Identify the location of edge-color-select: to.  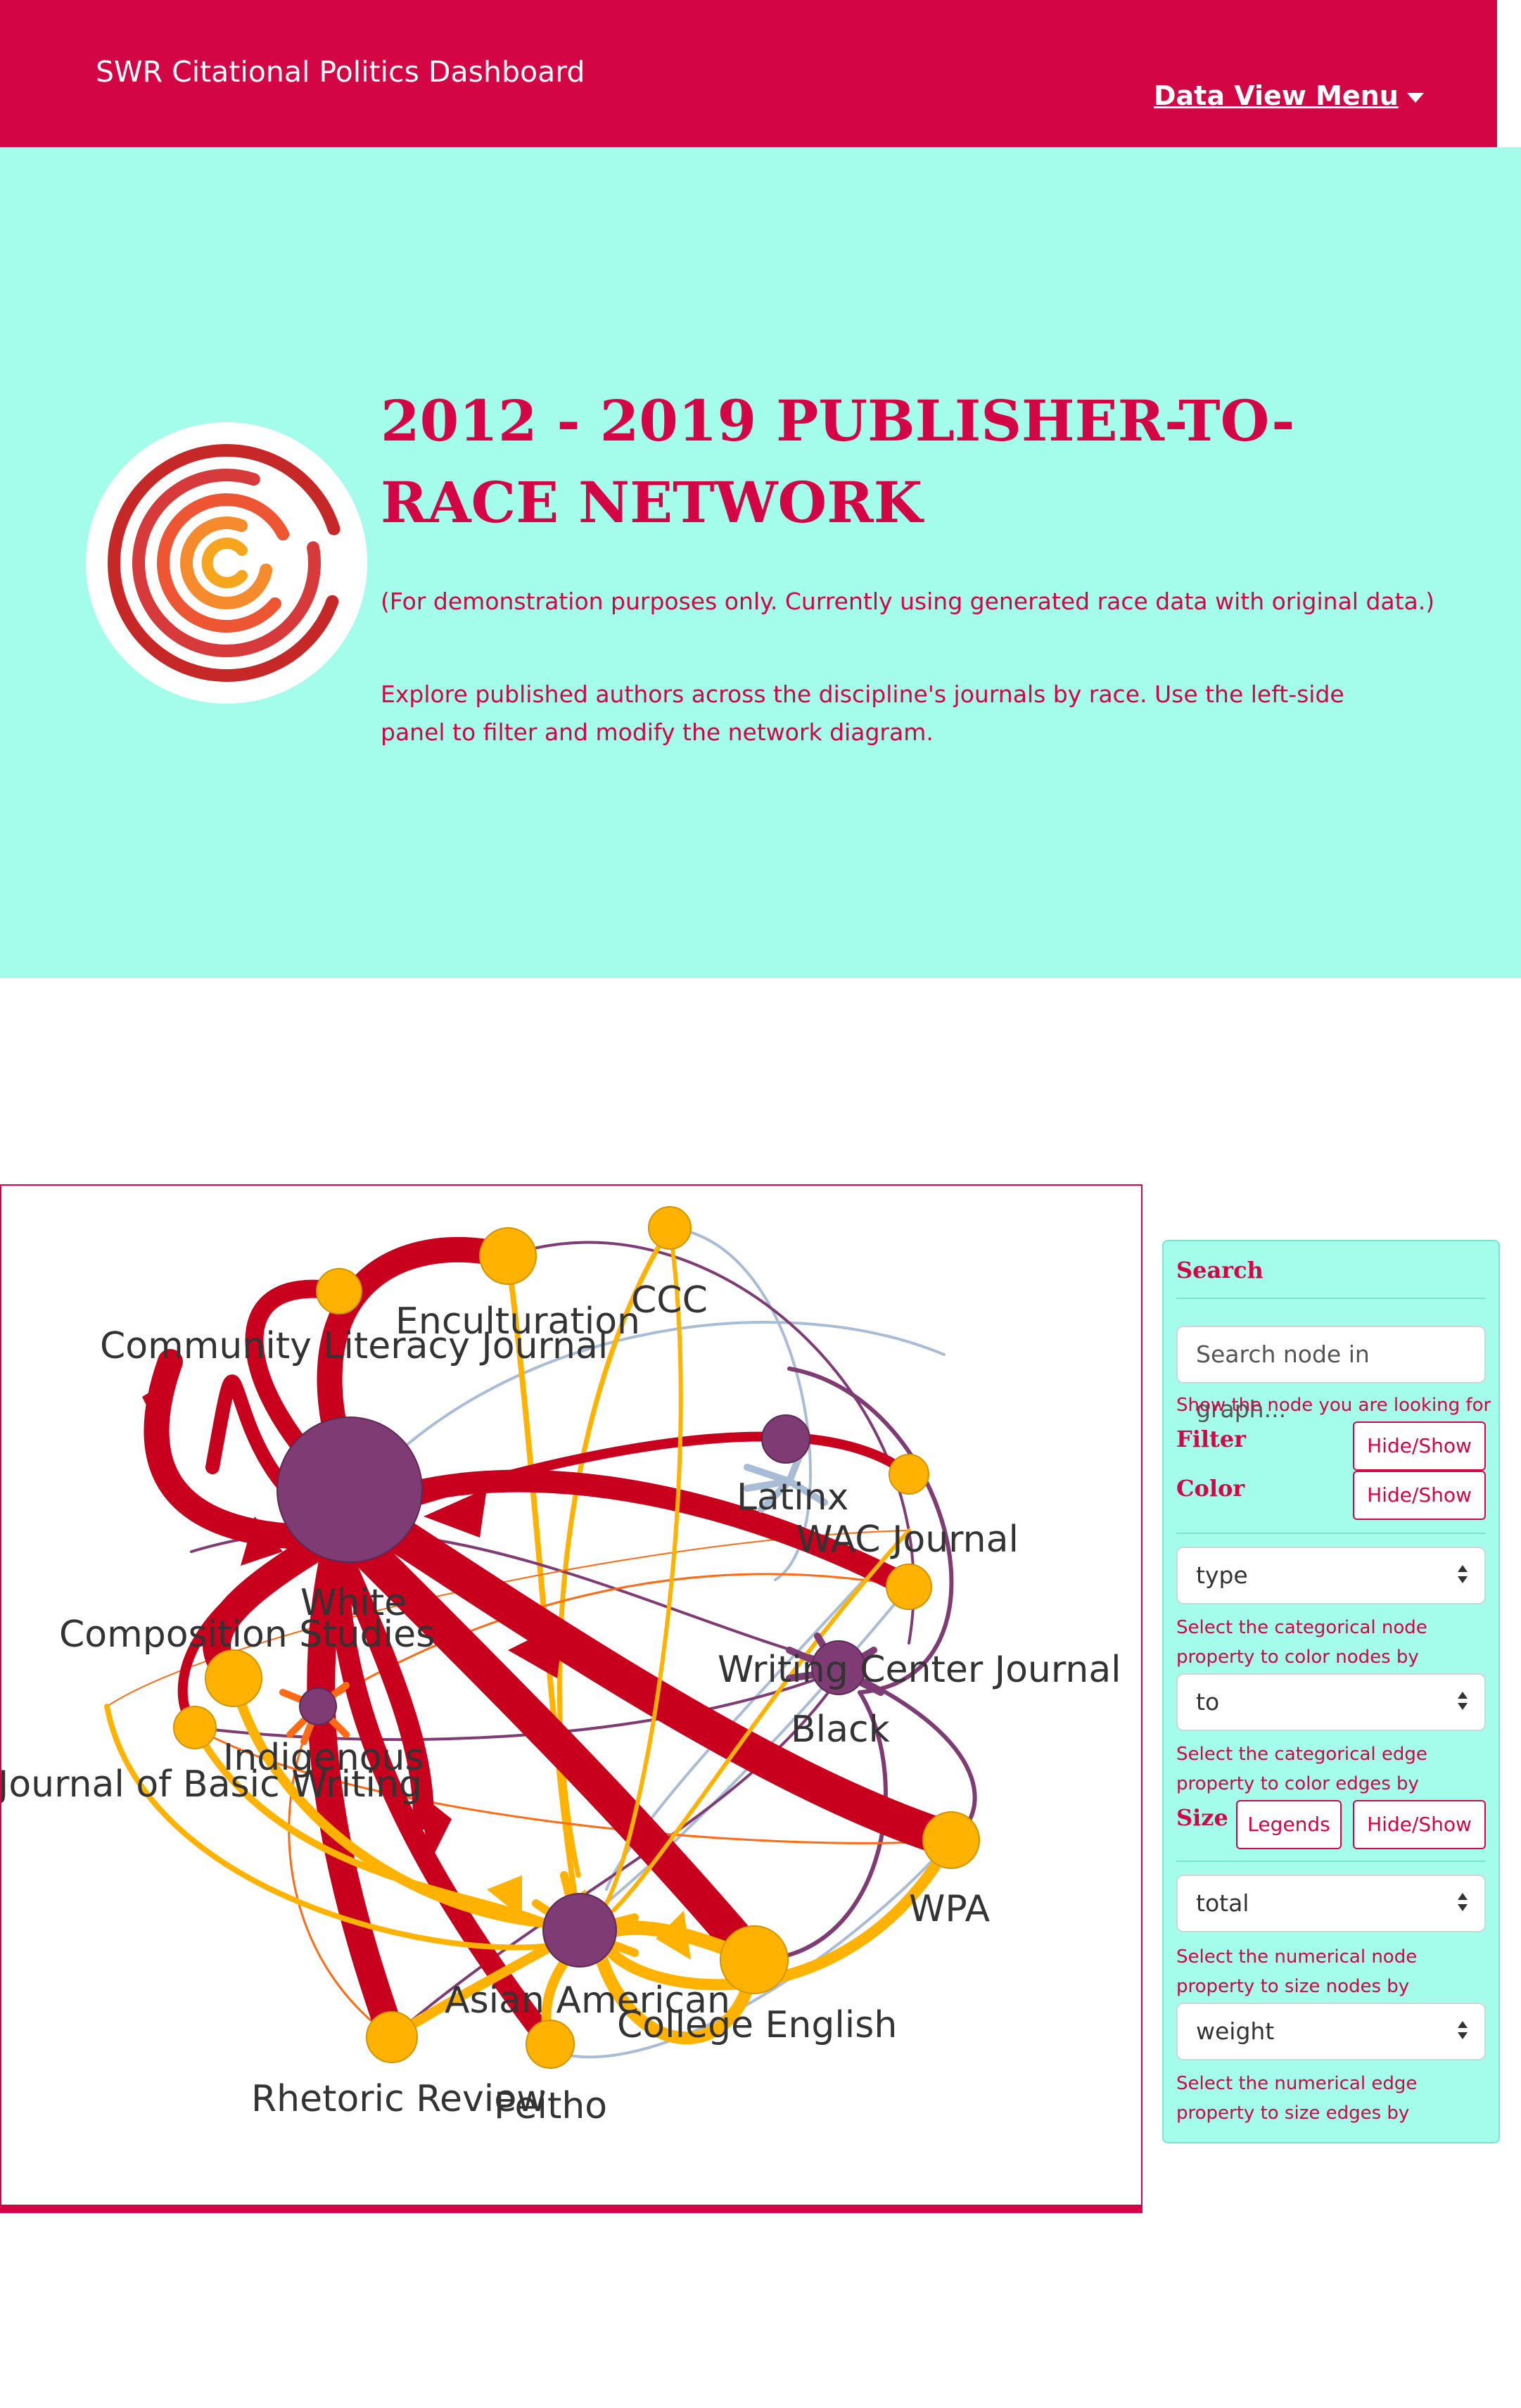
(1331, 1702).